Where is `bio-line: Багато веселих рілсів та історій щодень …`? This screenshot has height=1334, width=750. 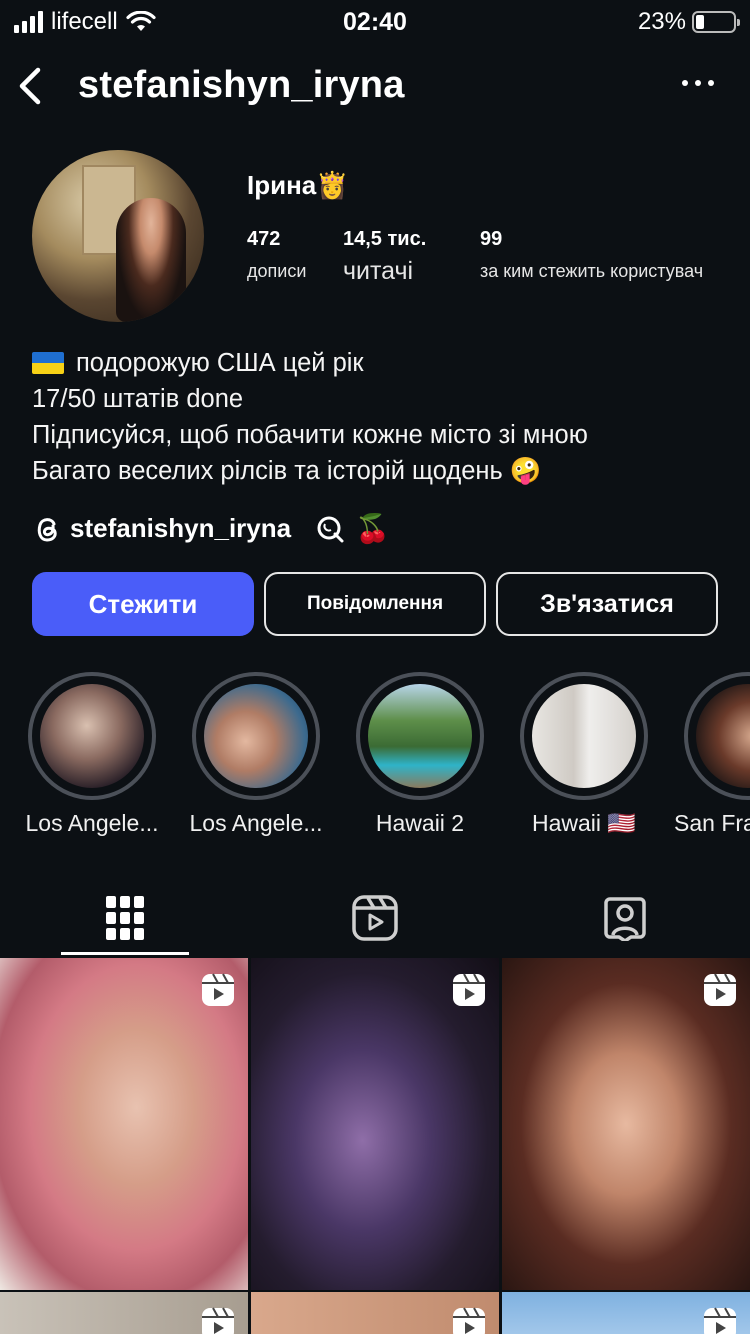
bio-line: Багато веселих рілсів та історій щодень … is located at coordinates (287, 471).